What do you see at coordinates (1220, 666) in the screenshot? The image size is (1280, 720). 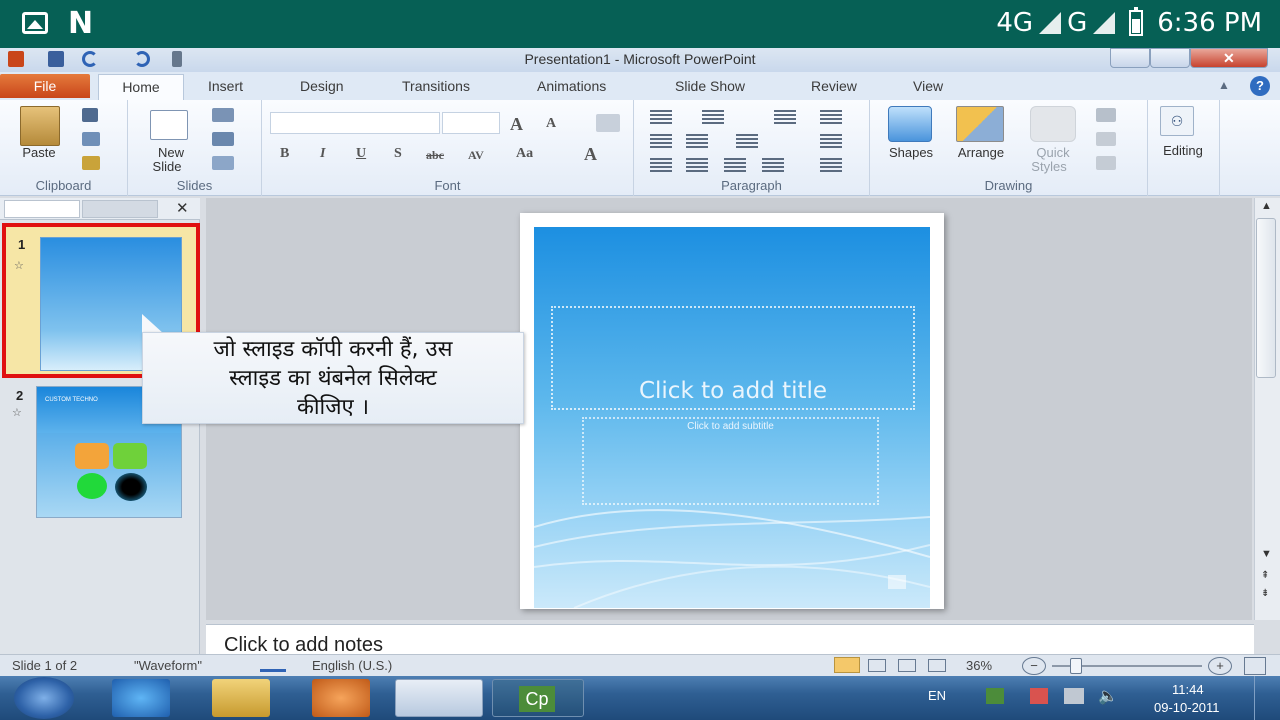 I see `zoom-in-icon: +` at bounding box center [1220, 666].